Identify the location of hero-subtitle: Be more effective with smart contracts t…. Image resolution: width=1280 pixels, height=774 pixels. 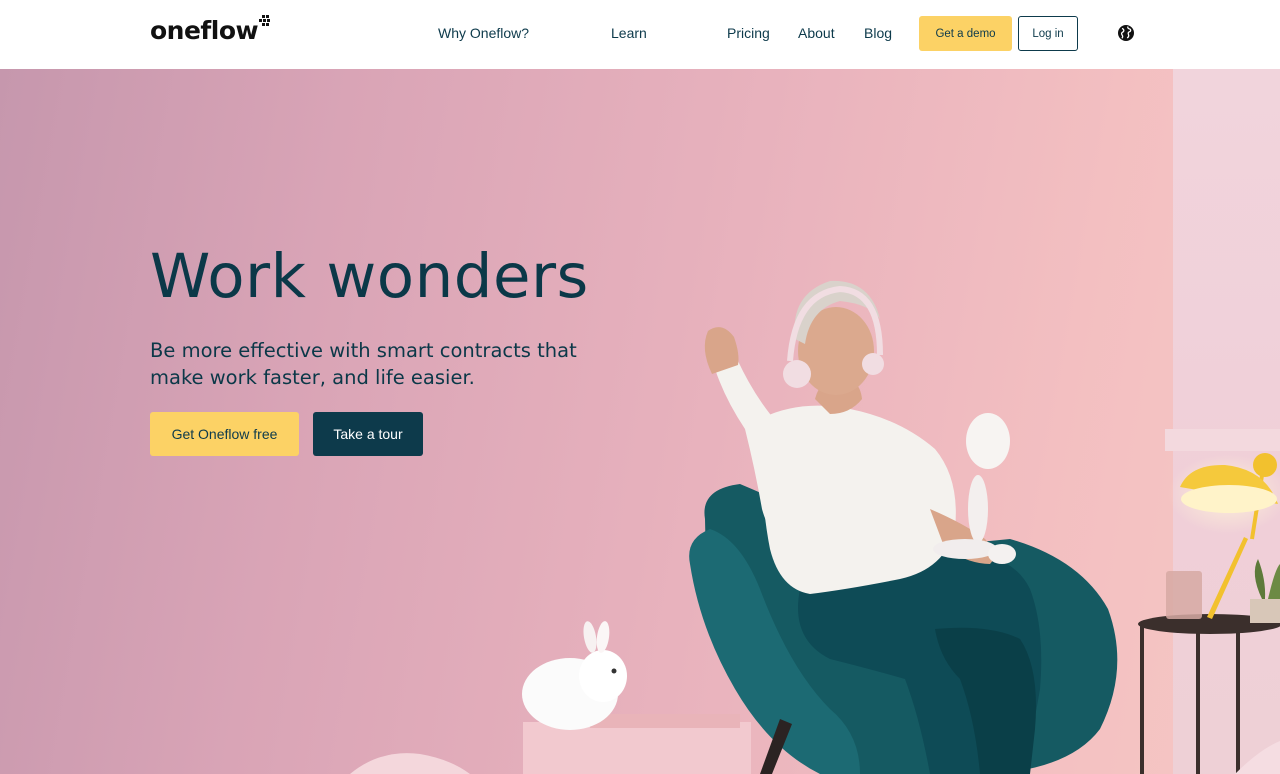
(363, 364).